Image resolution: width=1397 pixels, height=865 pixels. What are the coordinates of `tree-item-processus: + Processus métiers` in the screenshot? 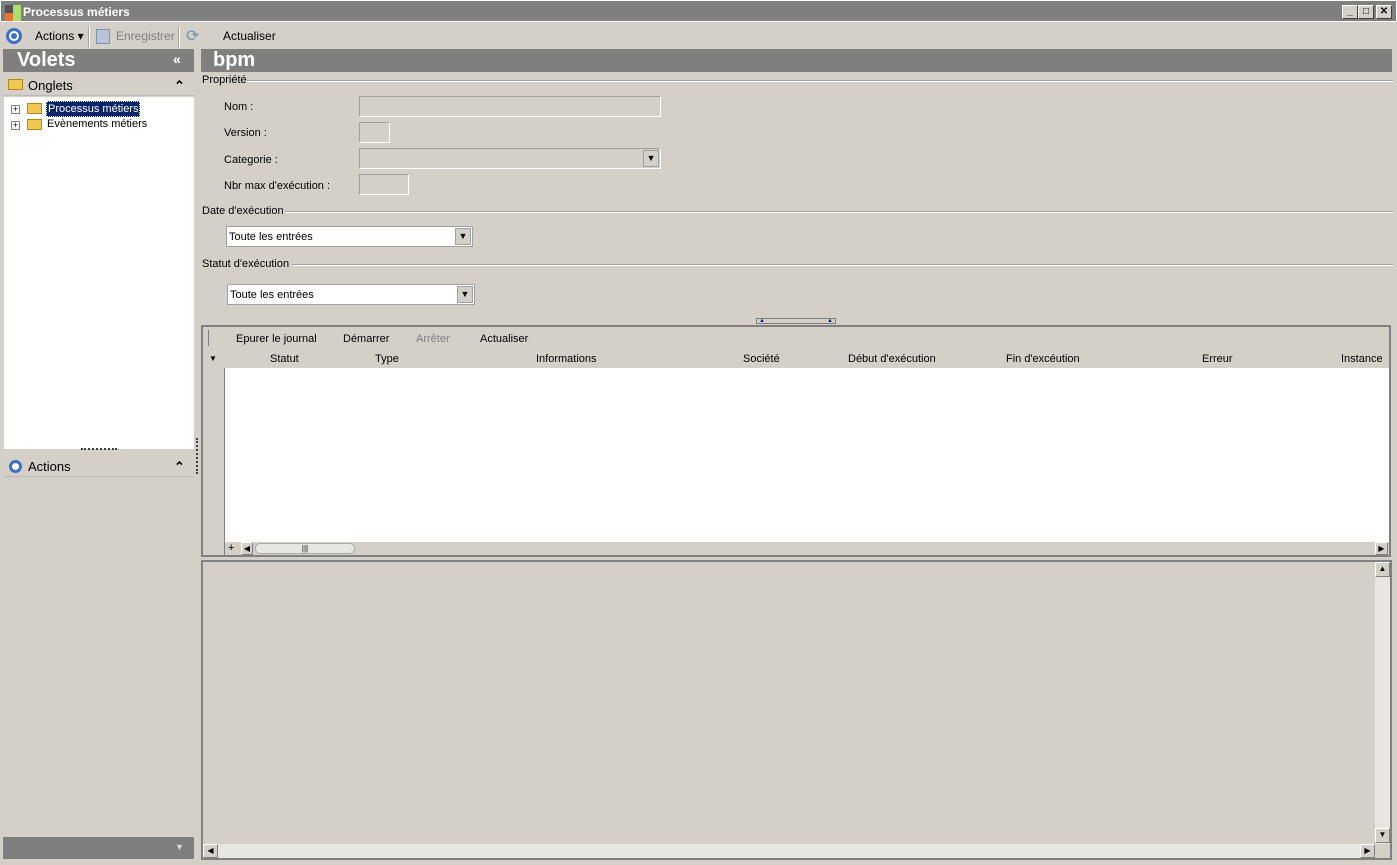 It's located at (101, 109).